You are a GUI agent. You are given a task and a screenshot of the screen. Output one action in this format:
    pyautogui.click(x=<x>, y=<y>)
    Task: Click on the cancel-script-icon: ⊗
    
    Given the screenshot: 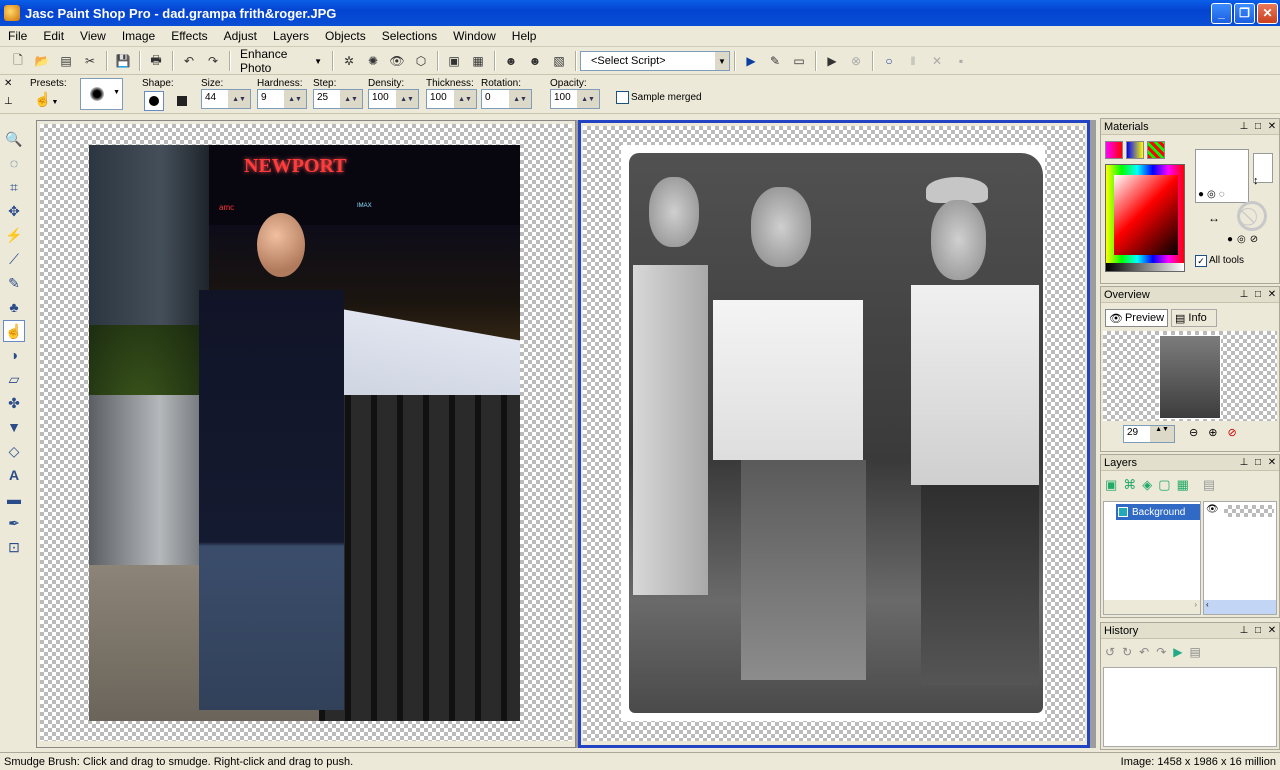 What is the action you would take?
    pyautogui.click(x=856, y=61)
    